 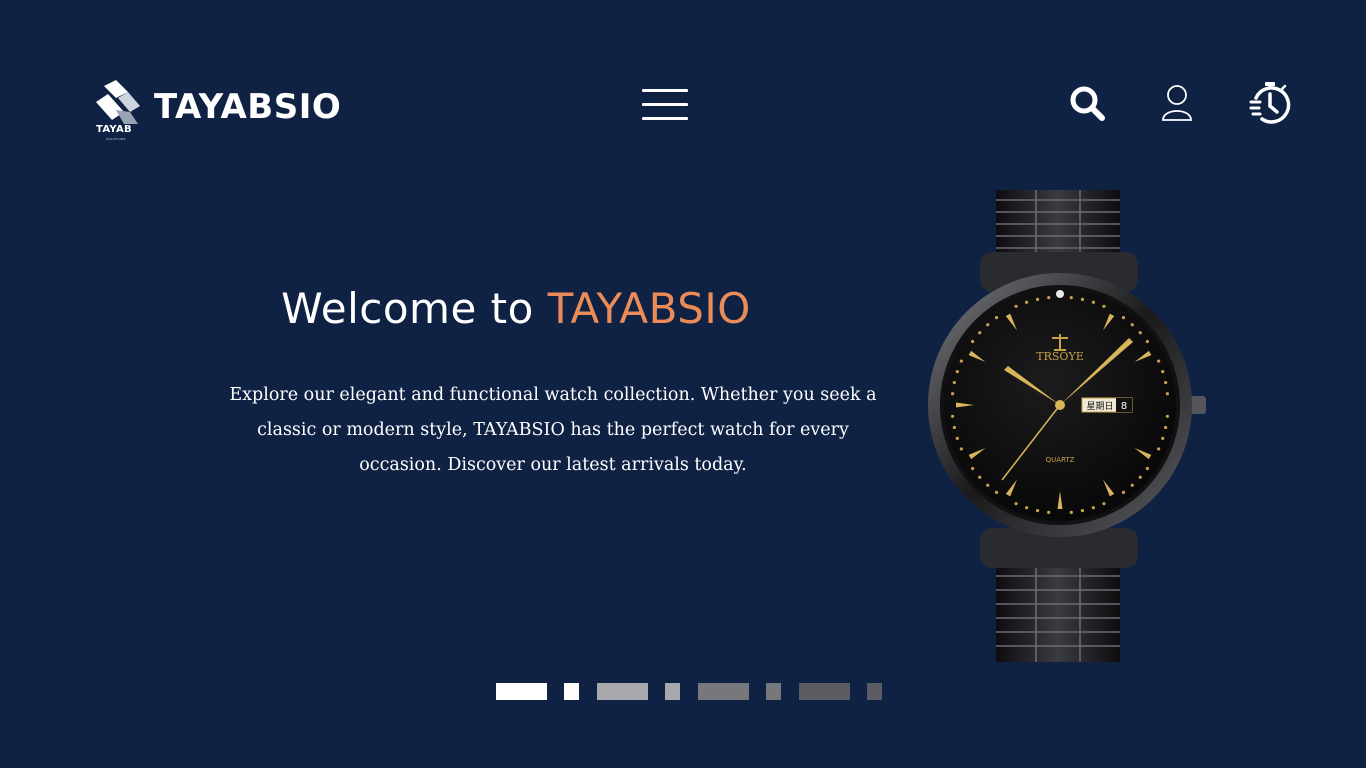 I want to click on search-icon, so click(x=1087, y=103).